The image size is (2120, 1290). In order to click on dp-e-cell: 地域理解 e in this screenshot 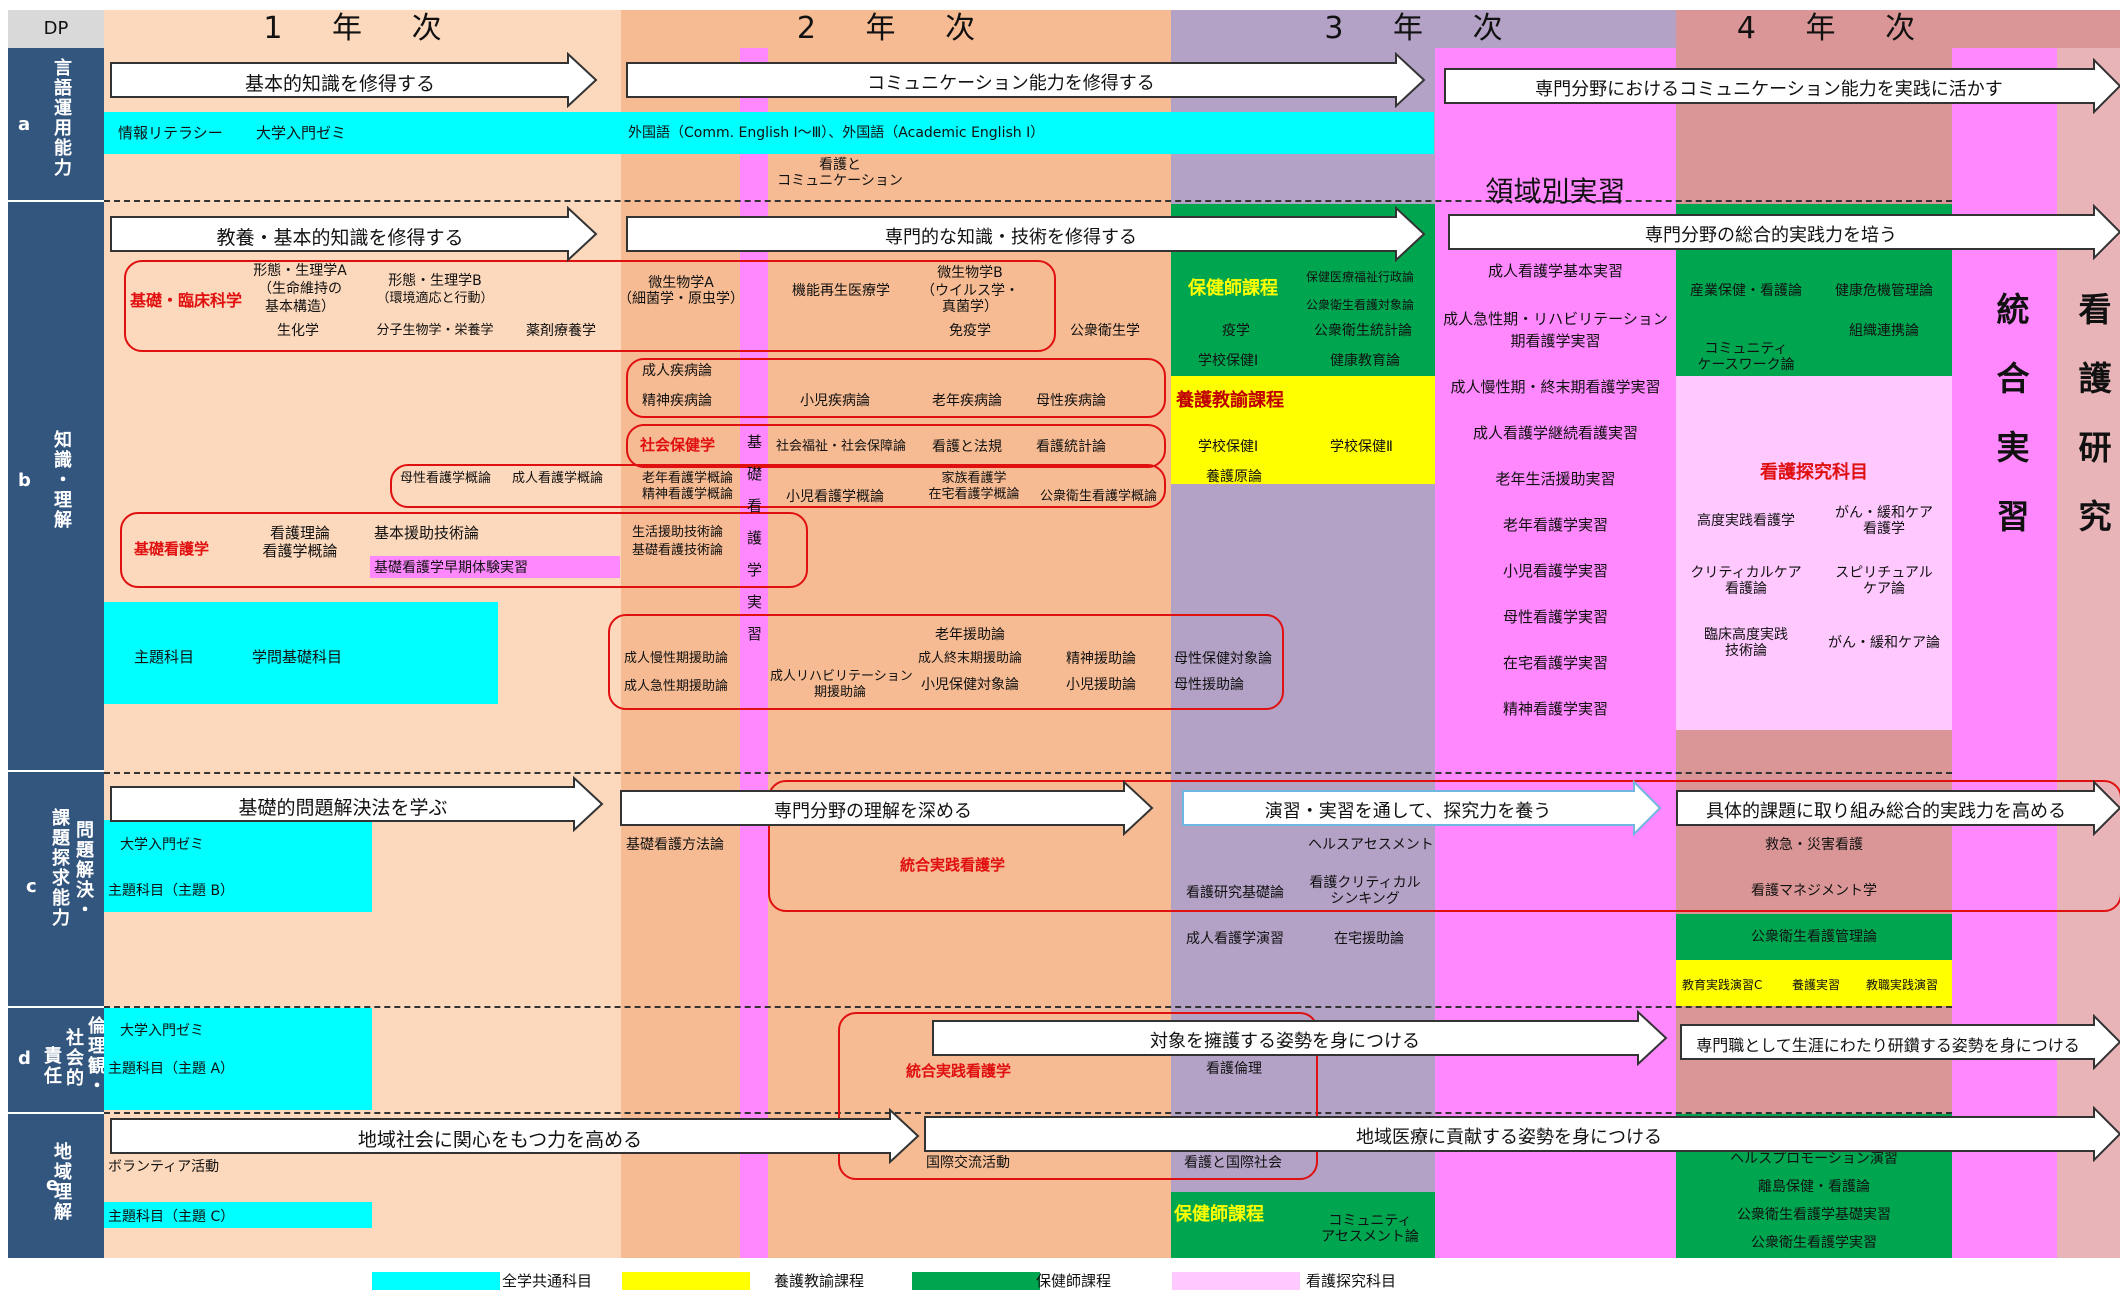, I will do `click(56, 1187)`.